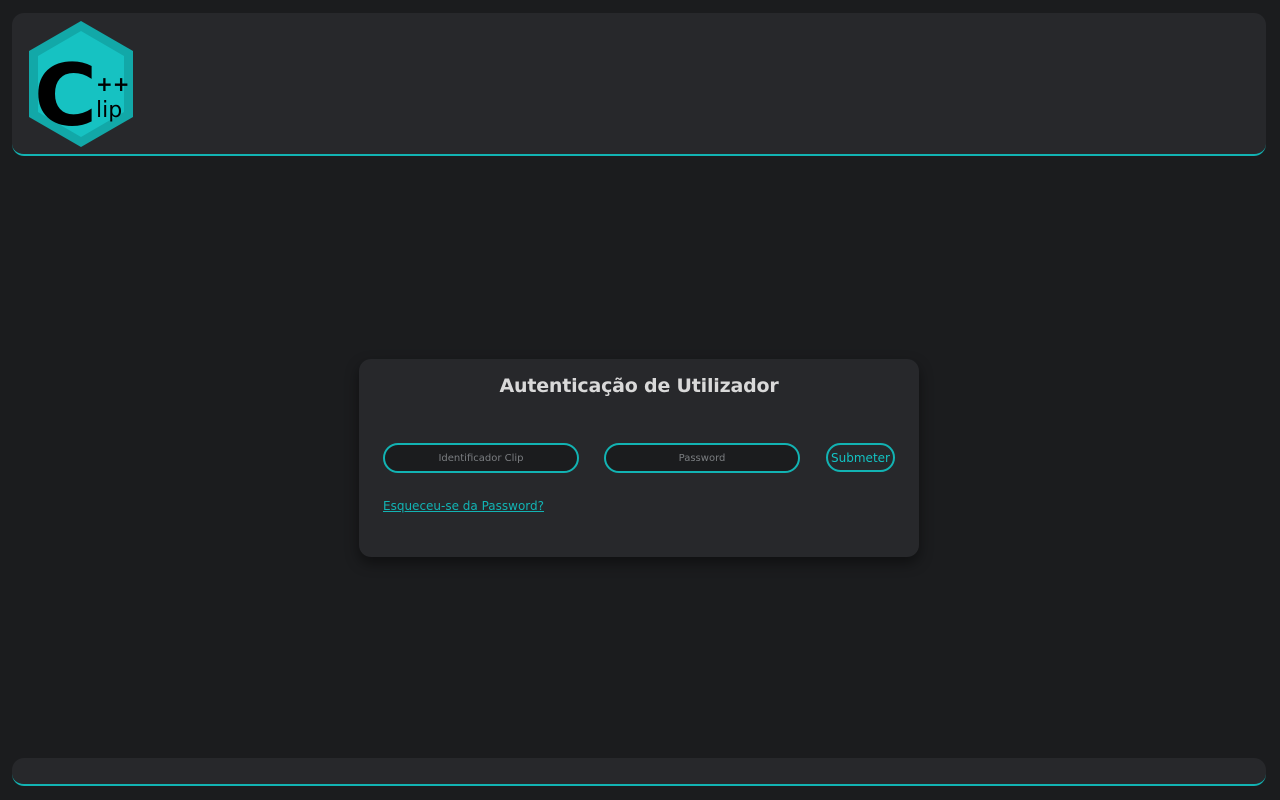 This screenshot has height=800, width=1280. What do you see at coordinates (702, 458) in the screenshot?
I see `password-input` at bounding box center [702, 458].